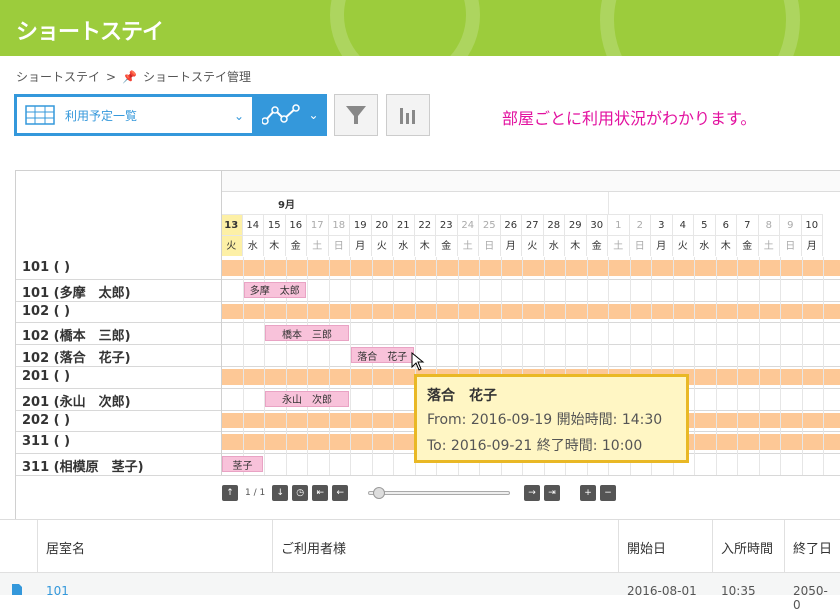  I want to click on table-header: ご利用者様, so click(446, 546).